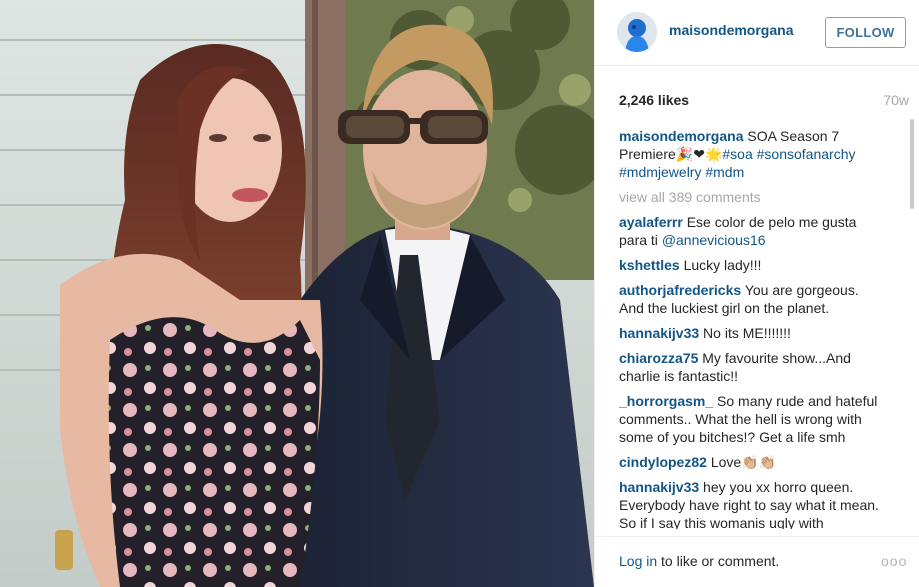  What do you see at coordinates (896, 100) in the screenshot?
I see `post-age: 70w` at bounding box center [896, 100].